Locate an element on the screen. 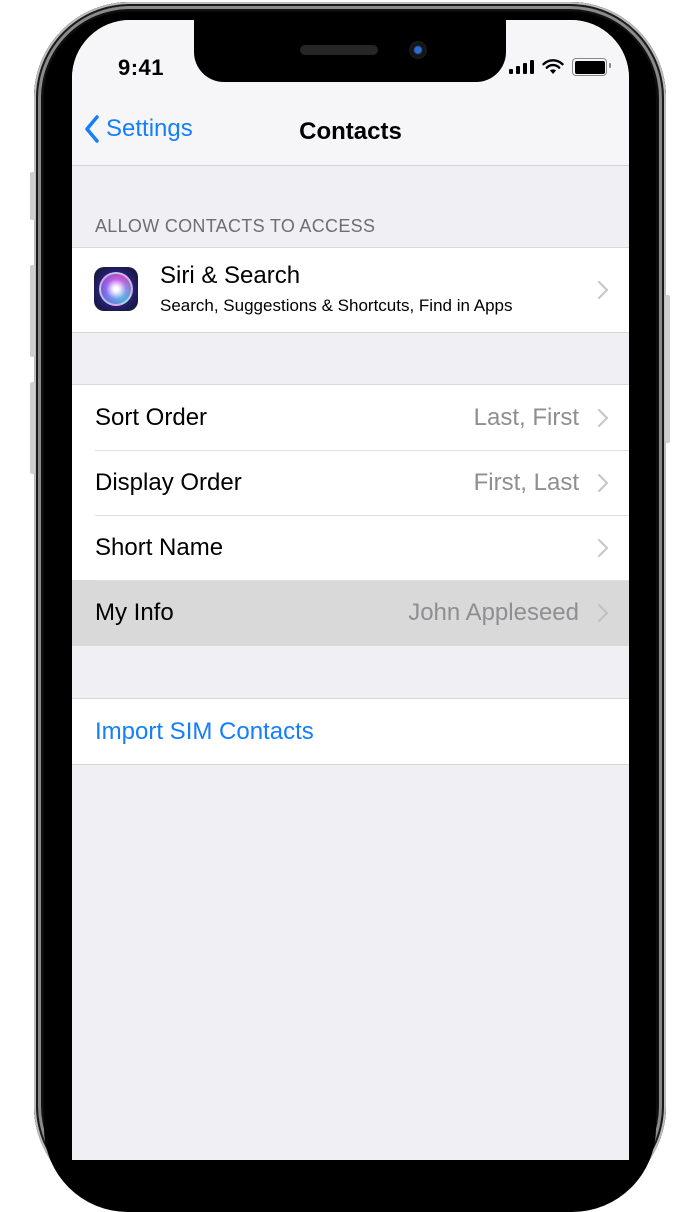  status-icons is located at coordinates (560, 67).